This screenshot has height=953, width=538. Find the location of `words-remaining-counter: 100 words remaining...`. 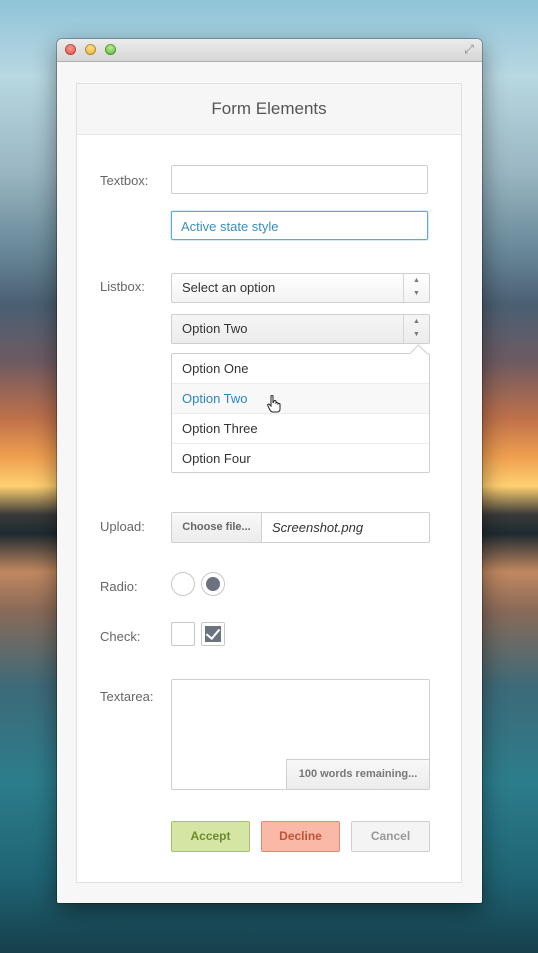

words-remaining-counter: 100 words remaining... is located at coordinates (357, 774).